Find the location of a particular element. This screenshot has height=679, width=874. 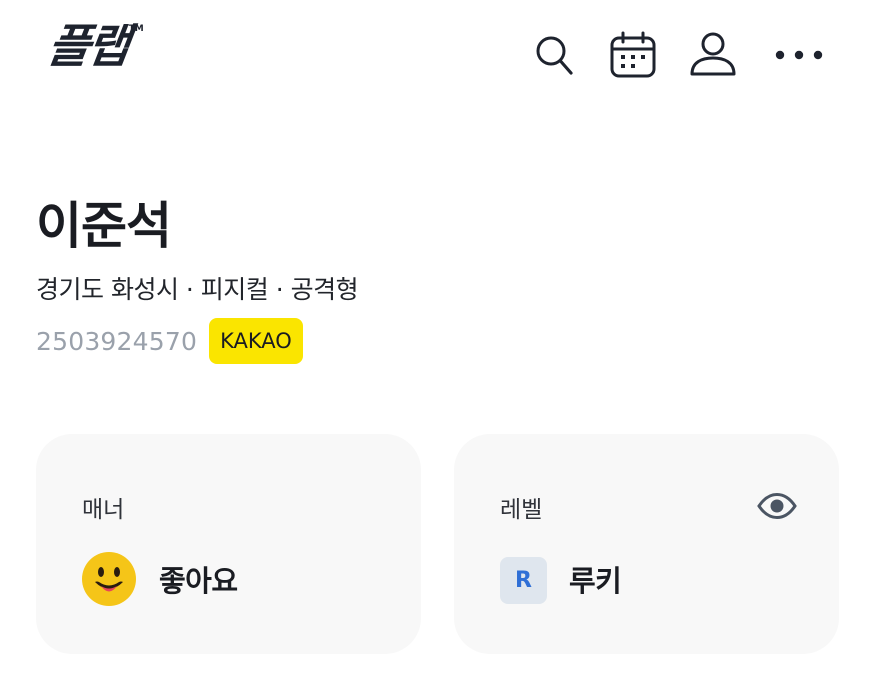

smiley-face-icon is located at coordinates (109, 581).